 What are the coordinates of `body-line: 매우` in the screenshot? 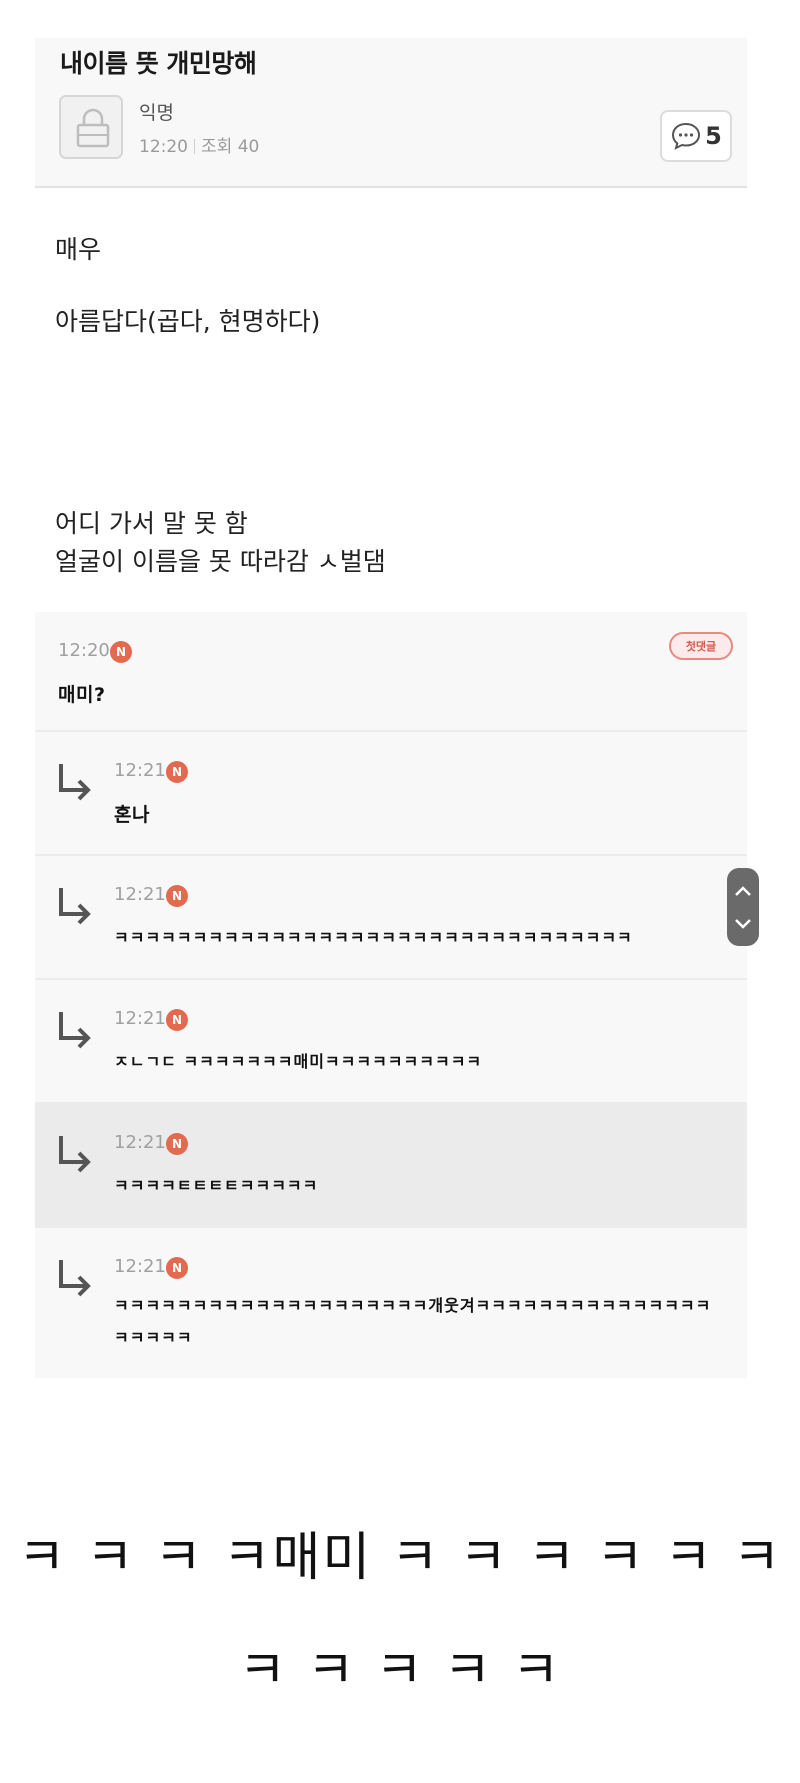 It's located at (78, 249).